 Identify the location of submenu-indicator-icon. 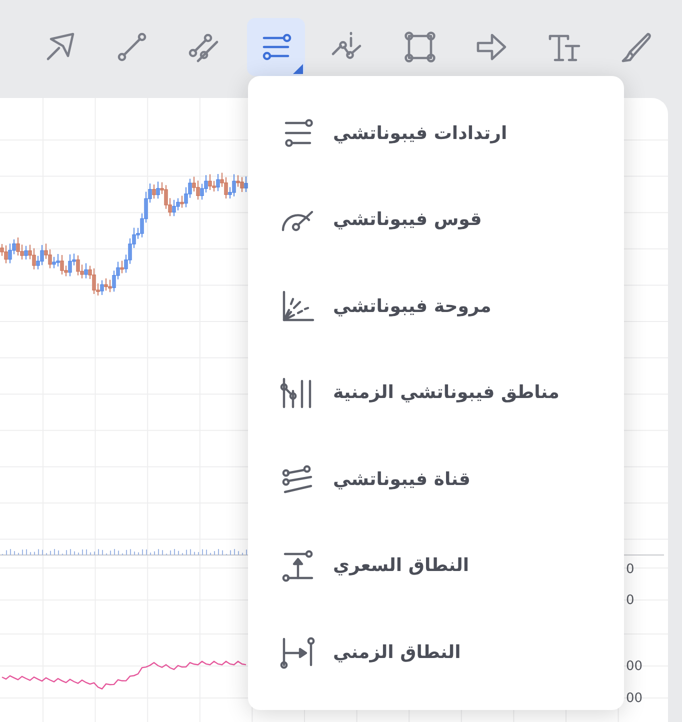
(298, 69).